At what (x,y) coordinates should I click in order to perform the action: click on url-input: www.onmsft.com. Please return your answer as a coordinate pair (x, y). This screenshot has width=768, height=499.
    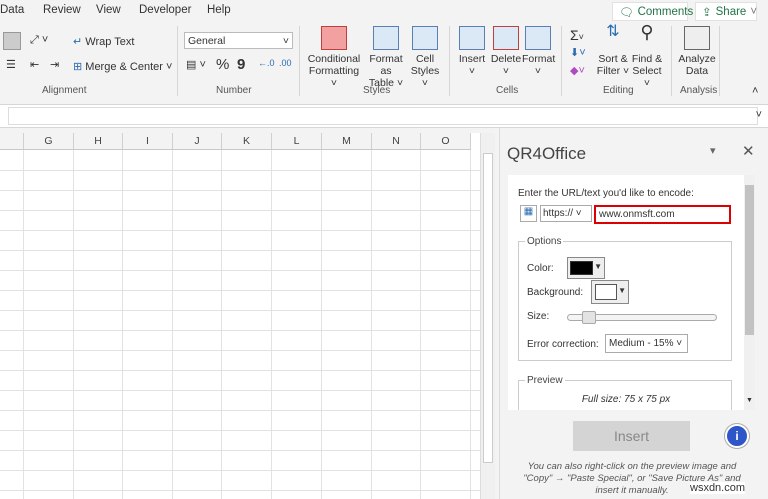
    Looking at the image, I should click on (662, 214).